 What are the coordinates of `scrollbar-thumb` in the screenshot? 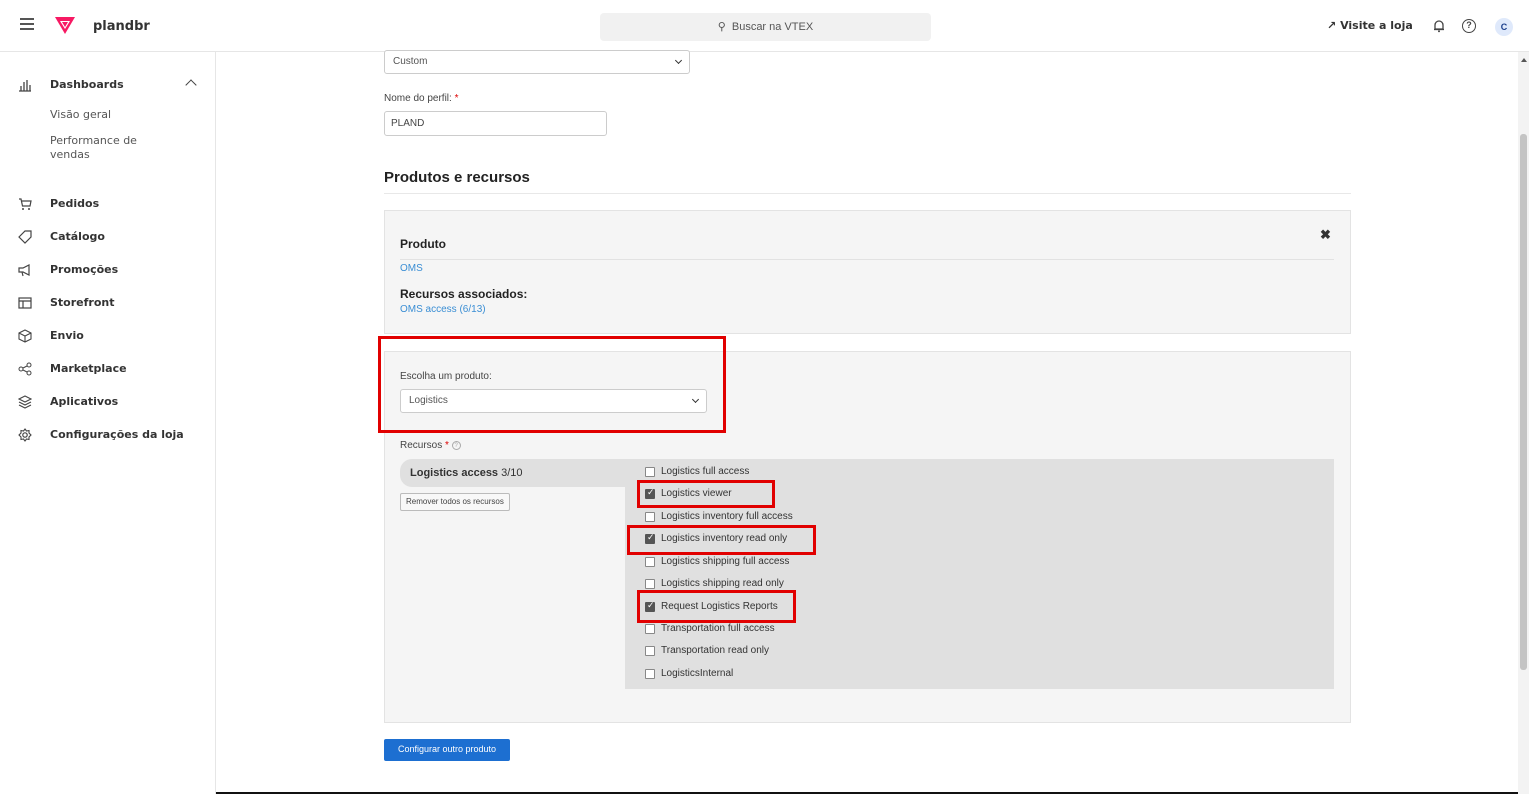 It's located at (1523, 402).